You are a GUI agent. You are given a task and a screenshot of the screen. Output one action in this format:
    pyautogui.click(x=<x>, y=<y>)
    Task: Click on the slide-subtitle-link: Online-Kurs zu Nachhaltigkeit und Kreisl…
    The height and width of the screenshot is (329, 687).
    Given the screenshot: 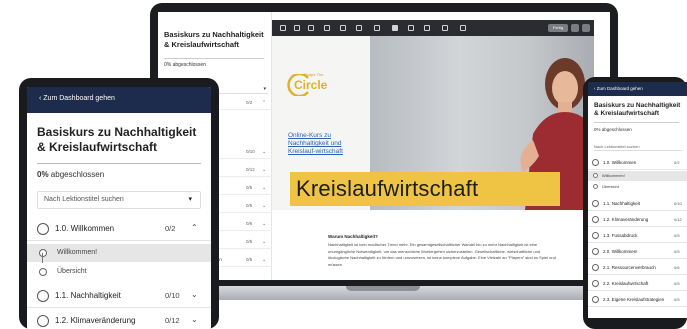 What is the action you would take?
    pyautogui.click(x=328, y=144)
    